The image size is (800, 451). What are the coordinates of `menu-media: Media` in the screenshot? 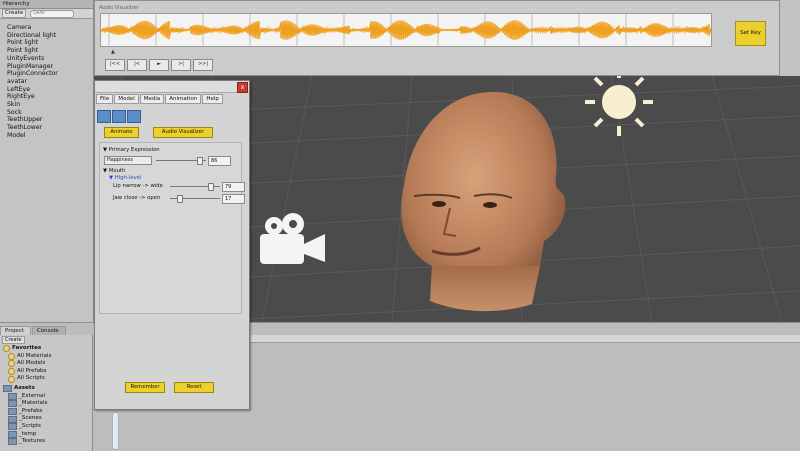 It's located at (152, 99).